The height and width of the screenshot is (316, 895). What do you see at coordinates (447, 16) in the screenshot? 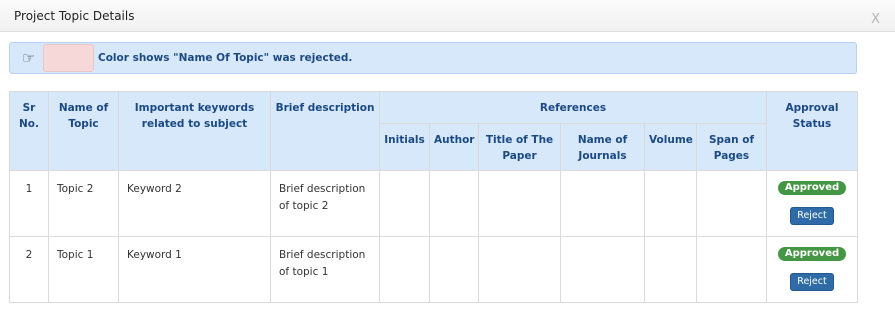
I see `dialog-header: Project Topic Details X` at bounding box center [447, 16].